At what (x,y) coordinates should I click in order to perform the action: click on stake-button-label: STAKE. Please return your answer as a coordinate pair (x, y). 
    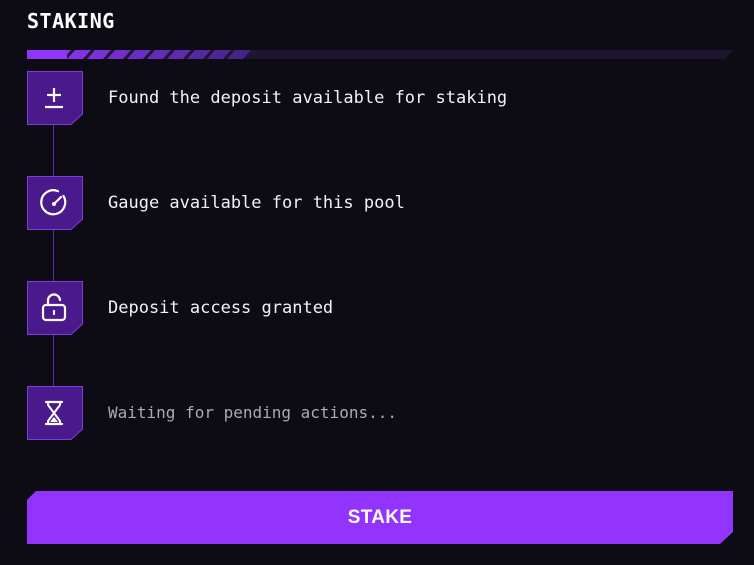
    Looking at the image, I should click on (380, 517).